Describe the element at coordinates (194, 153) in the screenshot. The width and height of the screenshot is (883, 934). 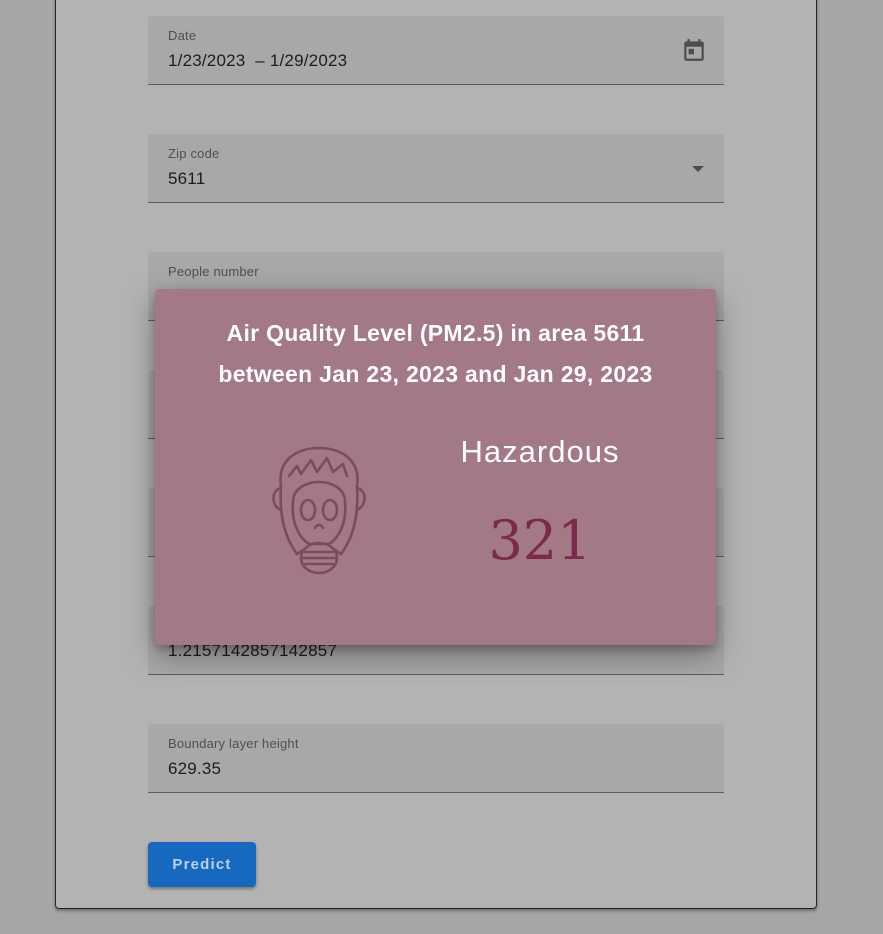
I see `zip-code-label: Zip code` at that location.